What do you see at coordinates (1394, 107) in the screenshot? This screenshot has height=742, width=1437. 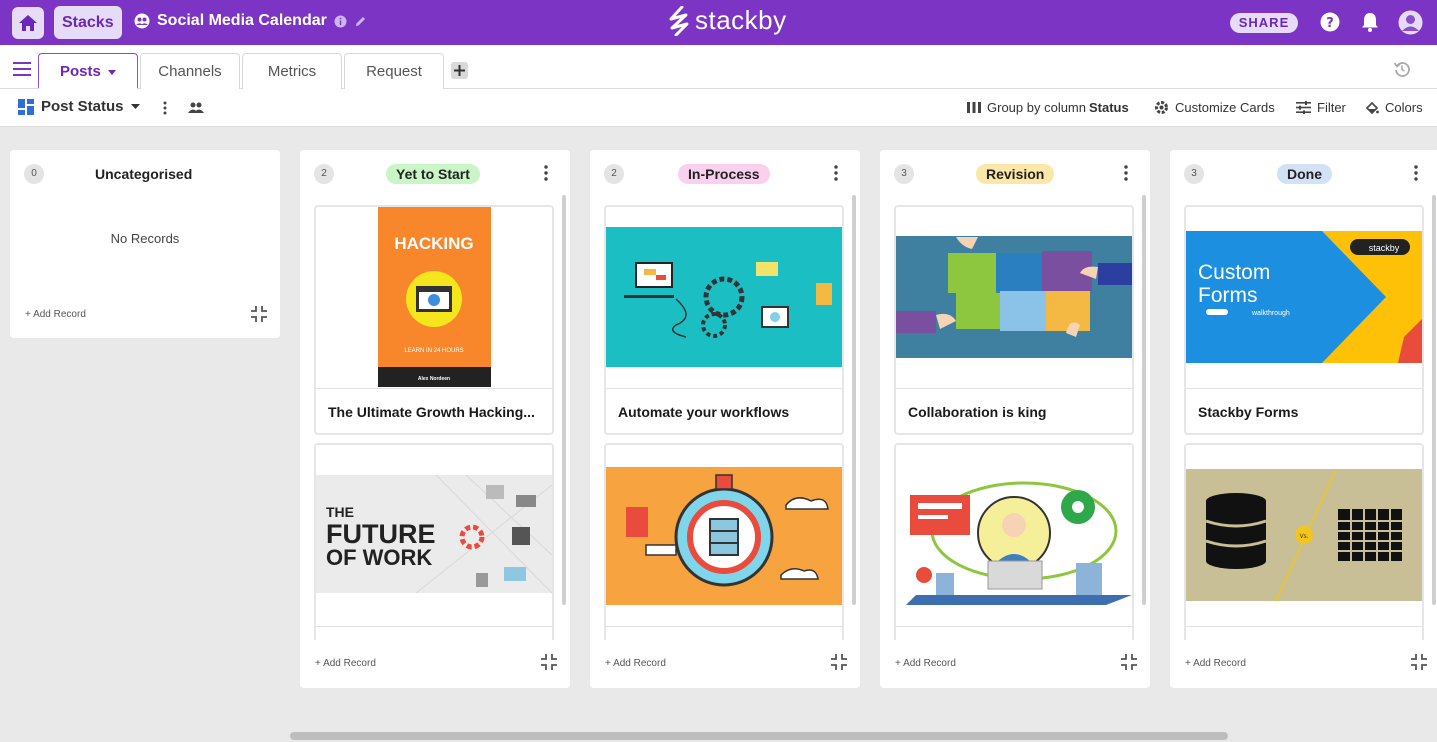 I see `colors-button: Colors` at bounding box center [1394, 107].